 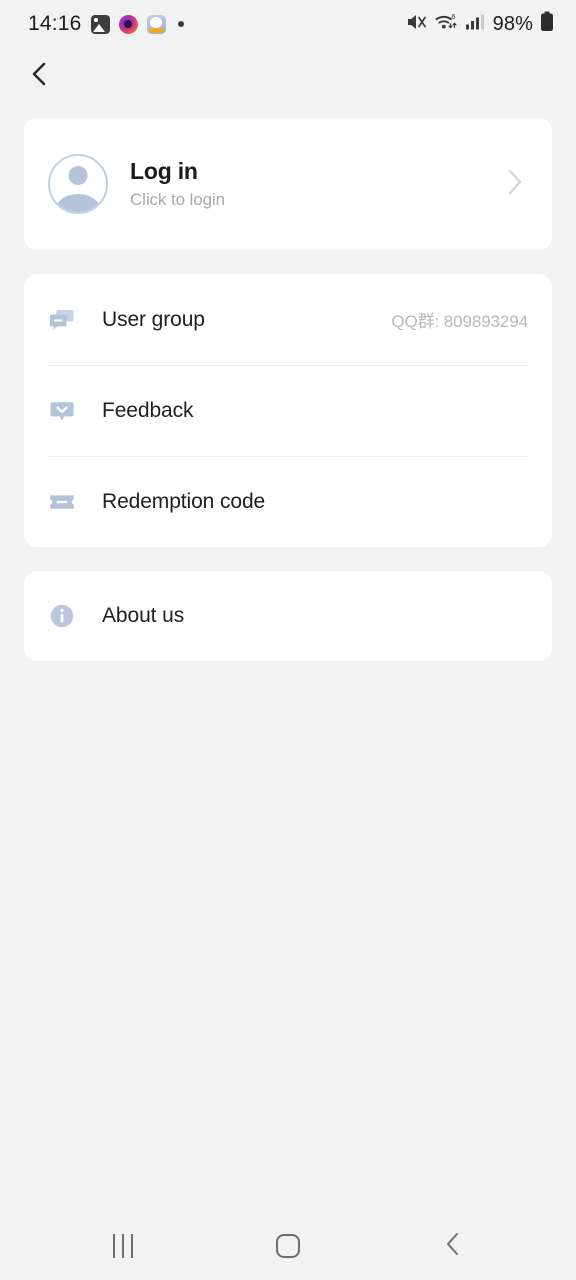 I want to click on login-card: Log in Click to login, so click(x=288, y=184).